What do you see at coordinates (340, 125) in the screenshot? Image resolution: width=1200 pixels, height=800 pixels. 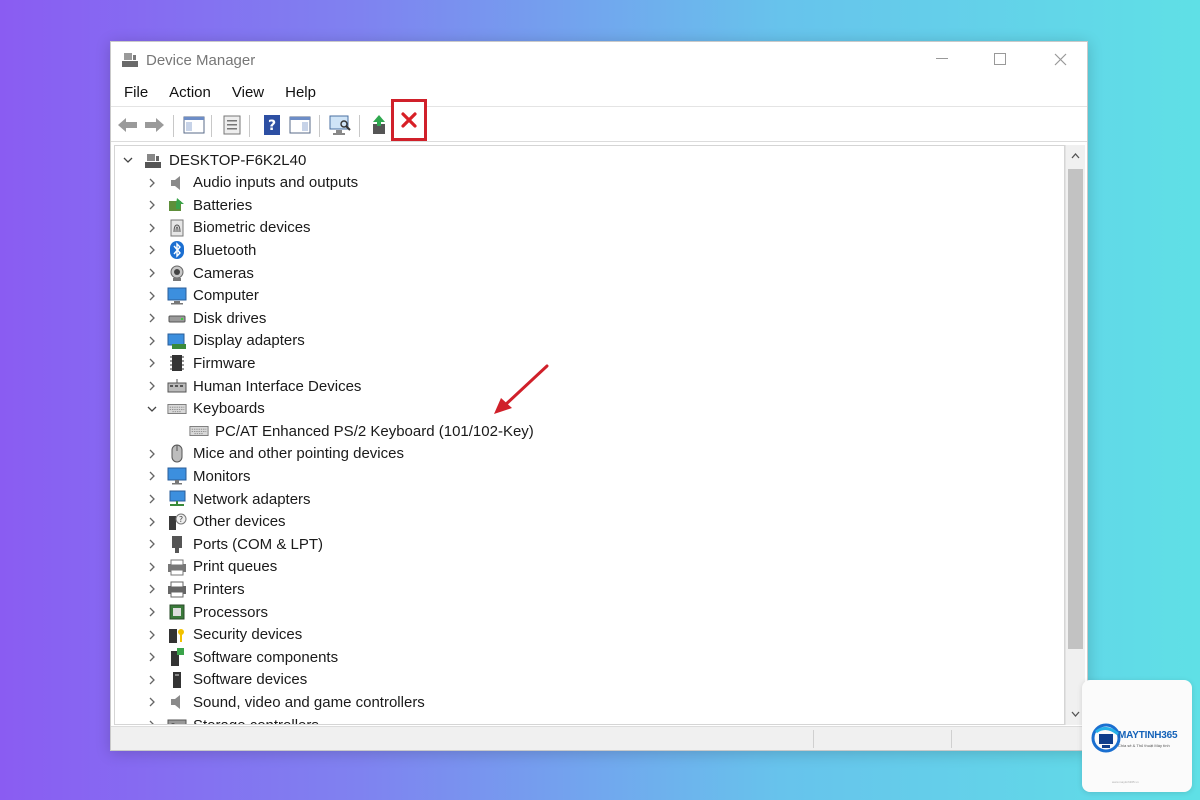 I see `scan-hardware-button` at bounding box center [340, 125].